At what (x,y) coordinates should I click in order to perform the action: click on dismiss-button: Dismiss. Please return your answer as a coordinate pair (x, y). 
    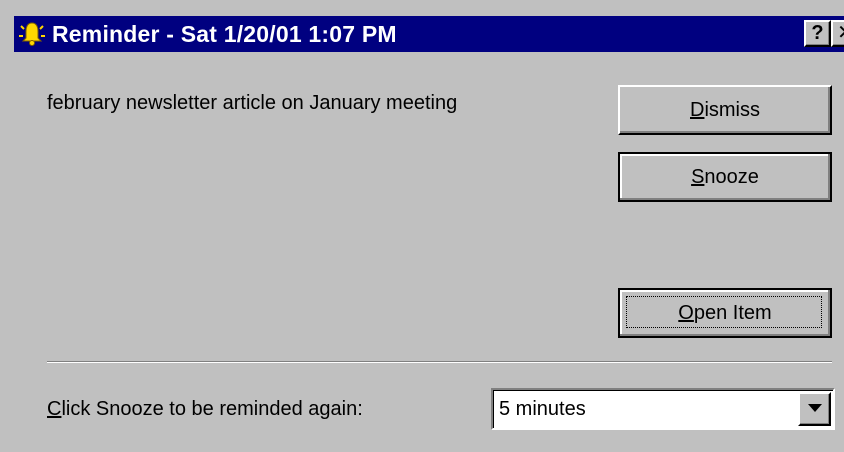
    Looking at the image, I should click on (725, 110).